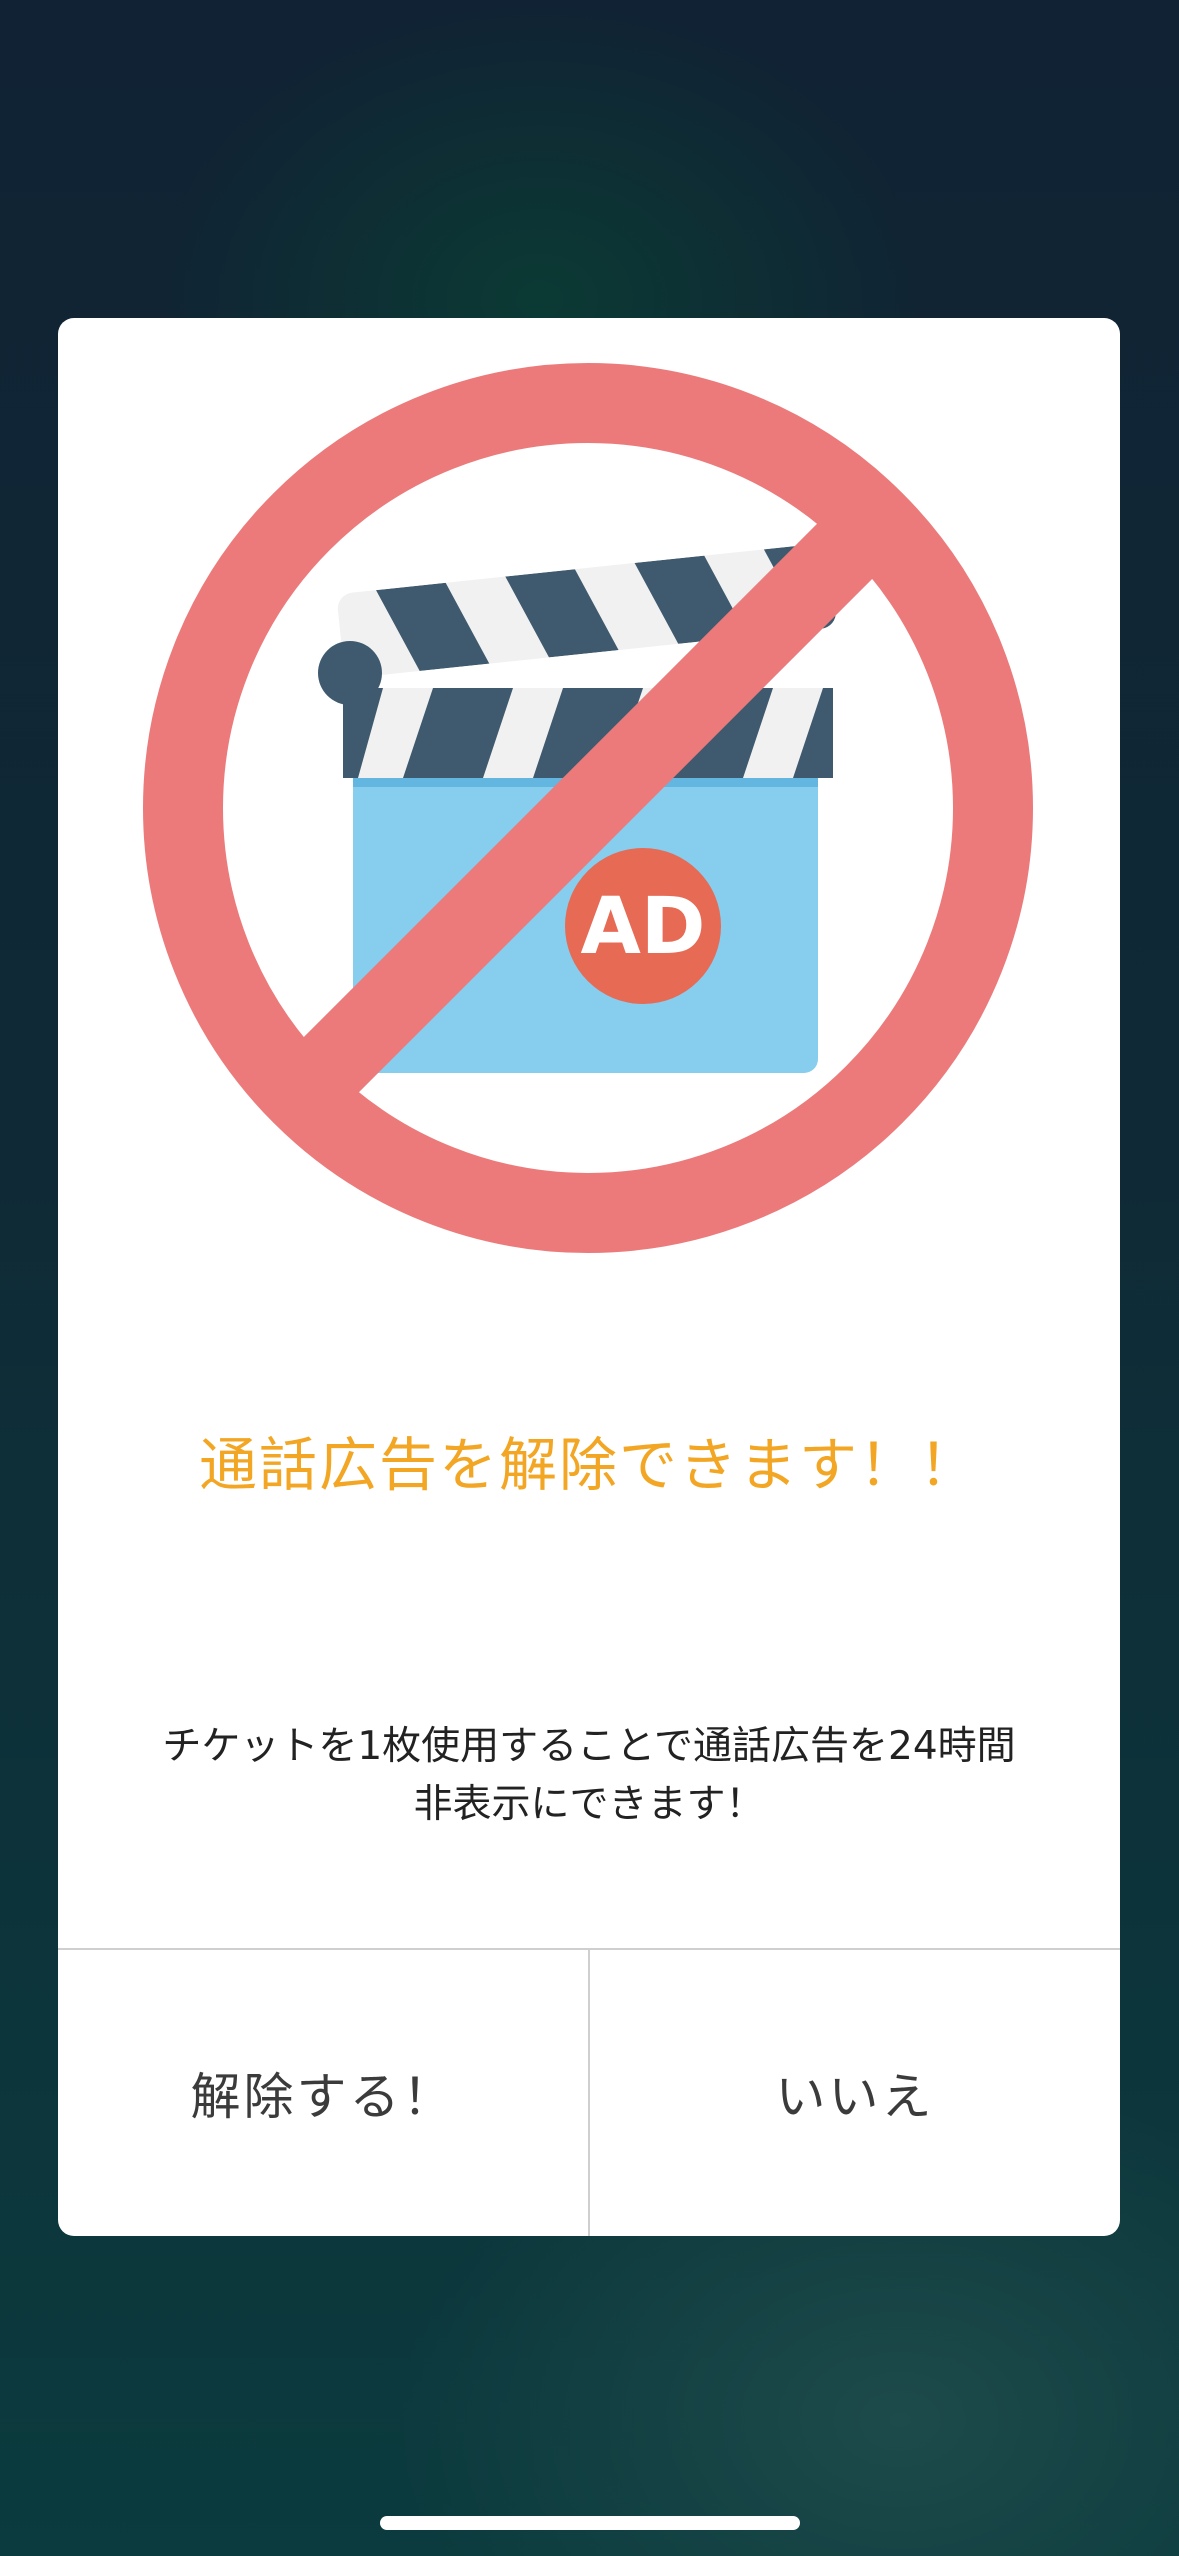  I want to click on dialog-message-line: 非表示にできます！, so click(589, 1804).